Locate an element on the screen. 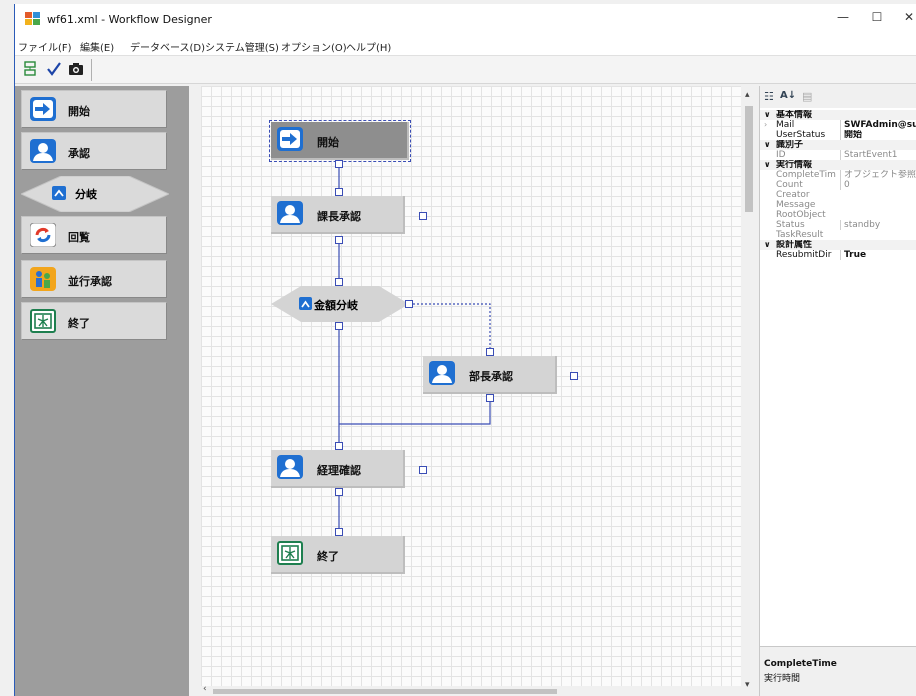  toolbar-separator is located at coordinates (91, 70).